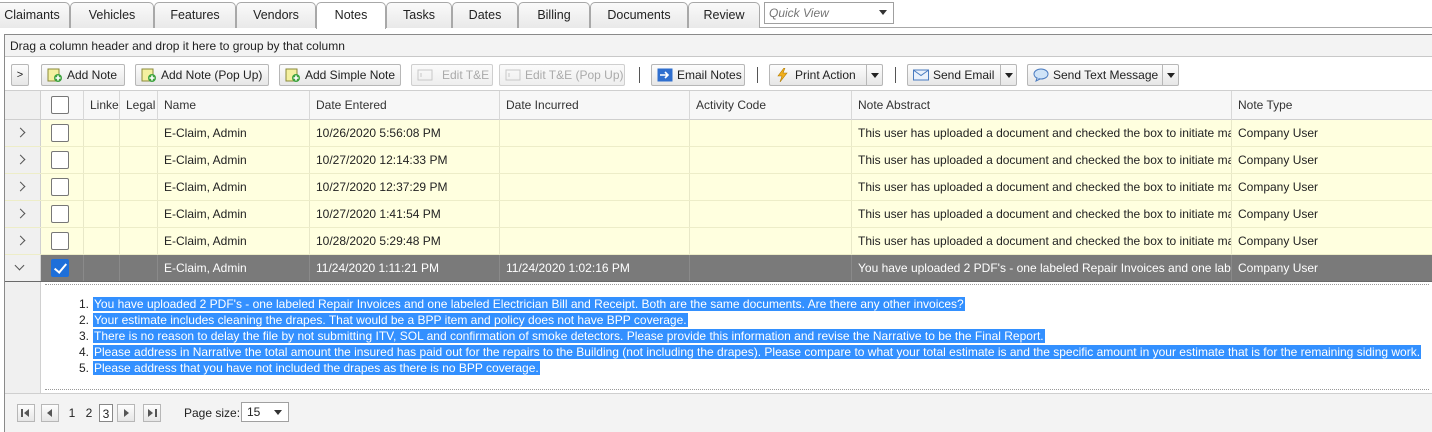 This screenshot has width=1432, height=432. I want to click on tab-vehicles: Vehicles, so click(112, 15).